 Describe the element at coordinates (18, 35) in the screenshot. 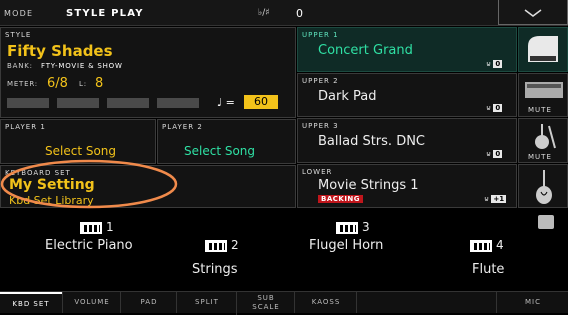

I see `style-label: STYLE` at that location.